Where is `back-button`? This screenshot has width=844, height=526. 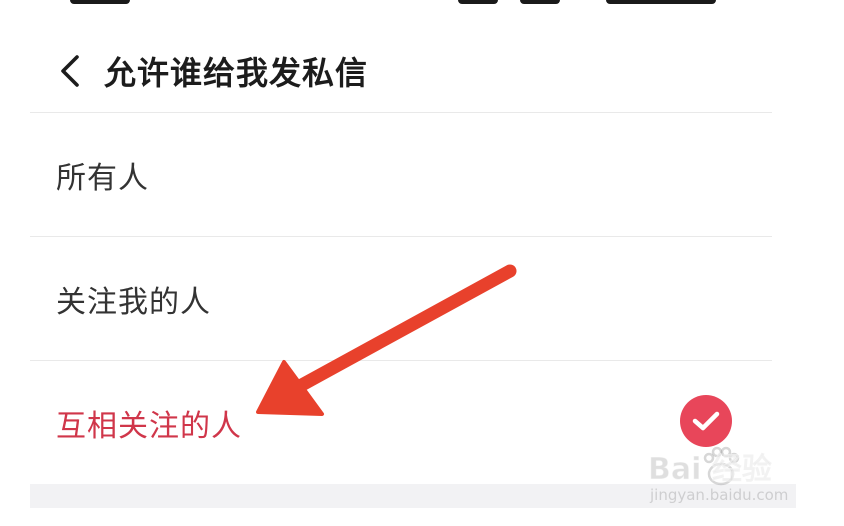
back-button is located at coordinates (70, 71).